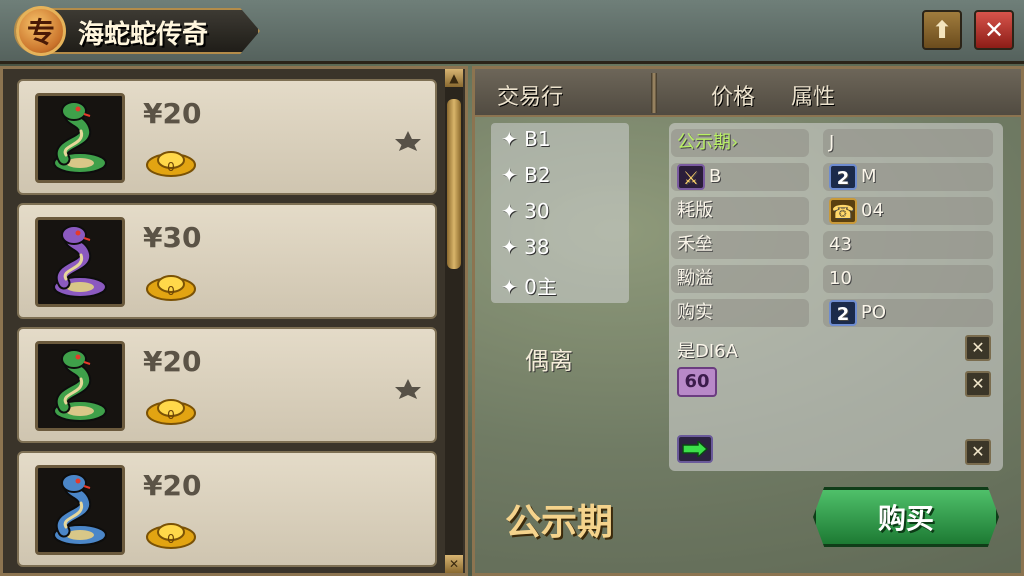  Describe the element at coordinates (740, 211) in the screenshot. I see `attr-name: 耗版` at that location.